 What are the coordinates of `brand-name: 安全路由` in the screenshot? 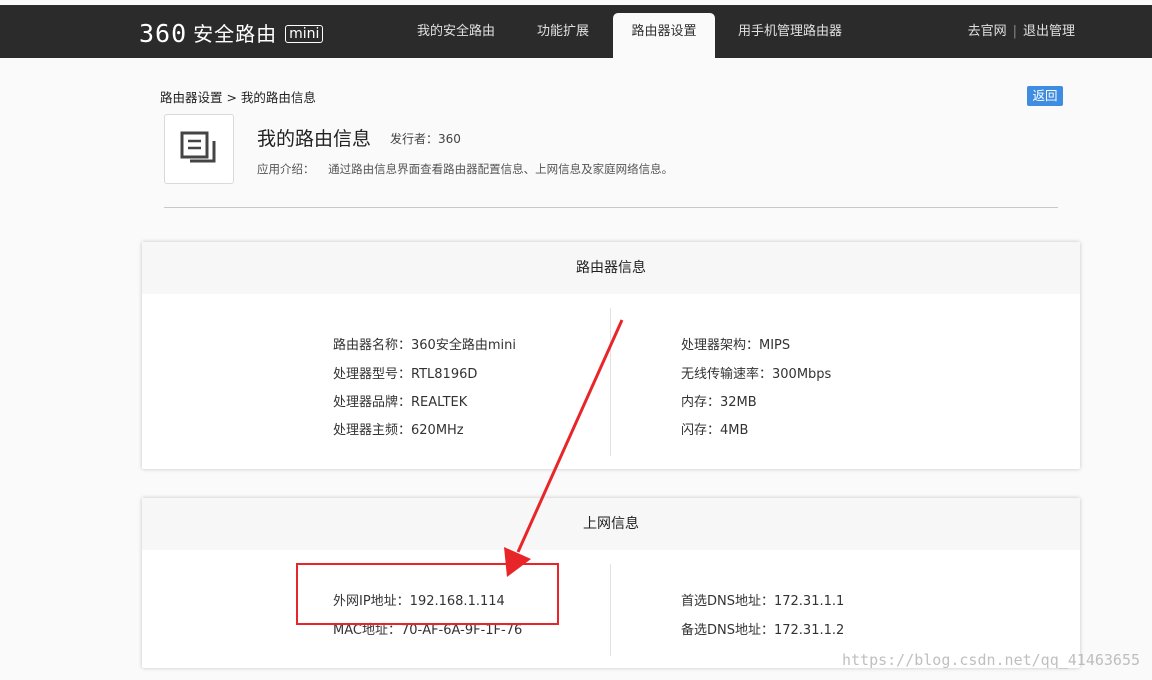 It's located at (235, 34).